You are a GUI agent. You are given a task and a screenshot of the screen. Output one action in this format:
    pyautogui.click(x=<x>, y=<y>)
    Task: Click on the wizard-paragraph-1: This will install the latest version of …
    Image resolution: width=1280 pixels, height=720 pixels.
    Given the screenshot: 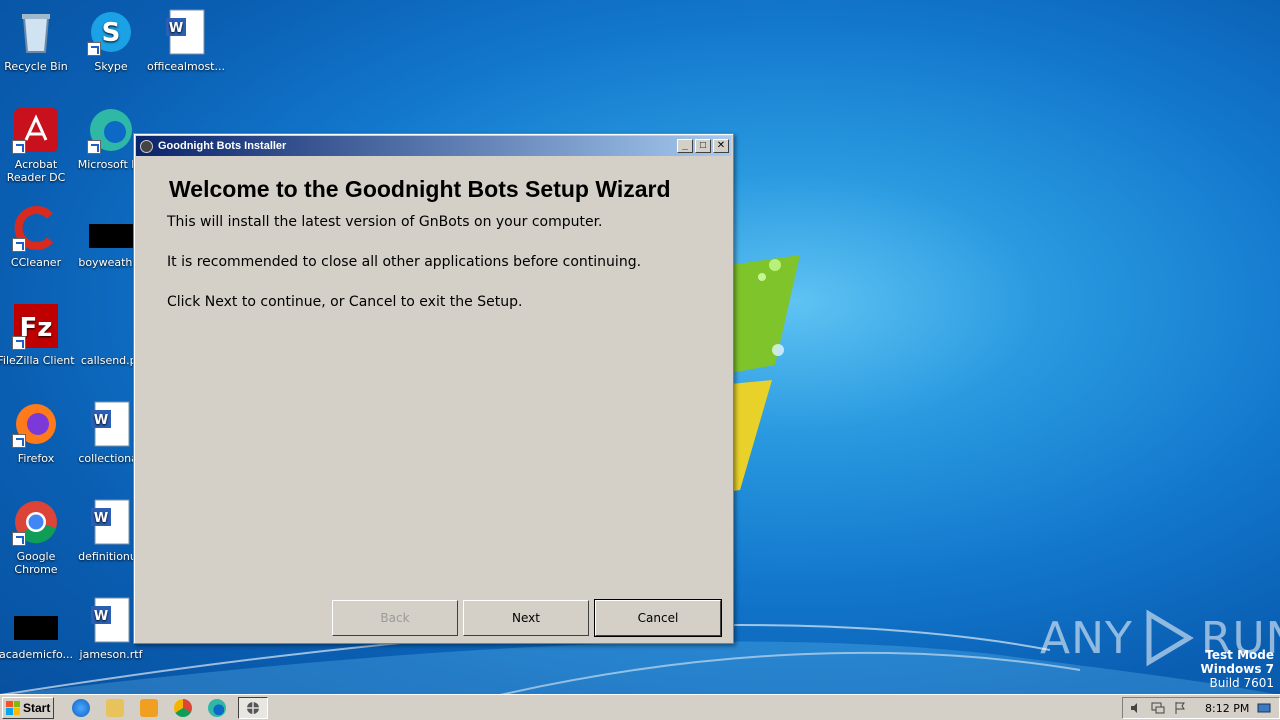 What is the action you would take?
    pyautogui.click(x=385, y=222)
    